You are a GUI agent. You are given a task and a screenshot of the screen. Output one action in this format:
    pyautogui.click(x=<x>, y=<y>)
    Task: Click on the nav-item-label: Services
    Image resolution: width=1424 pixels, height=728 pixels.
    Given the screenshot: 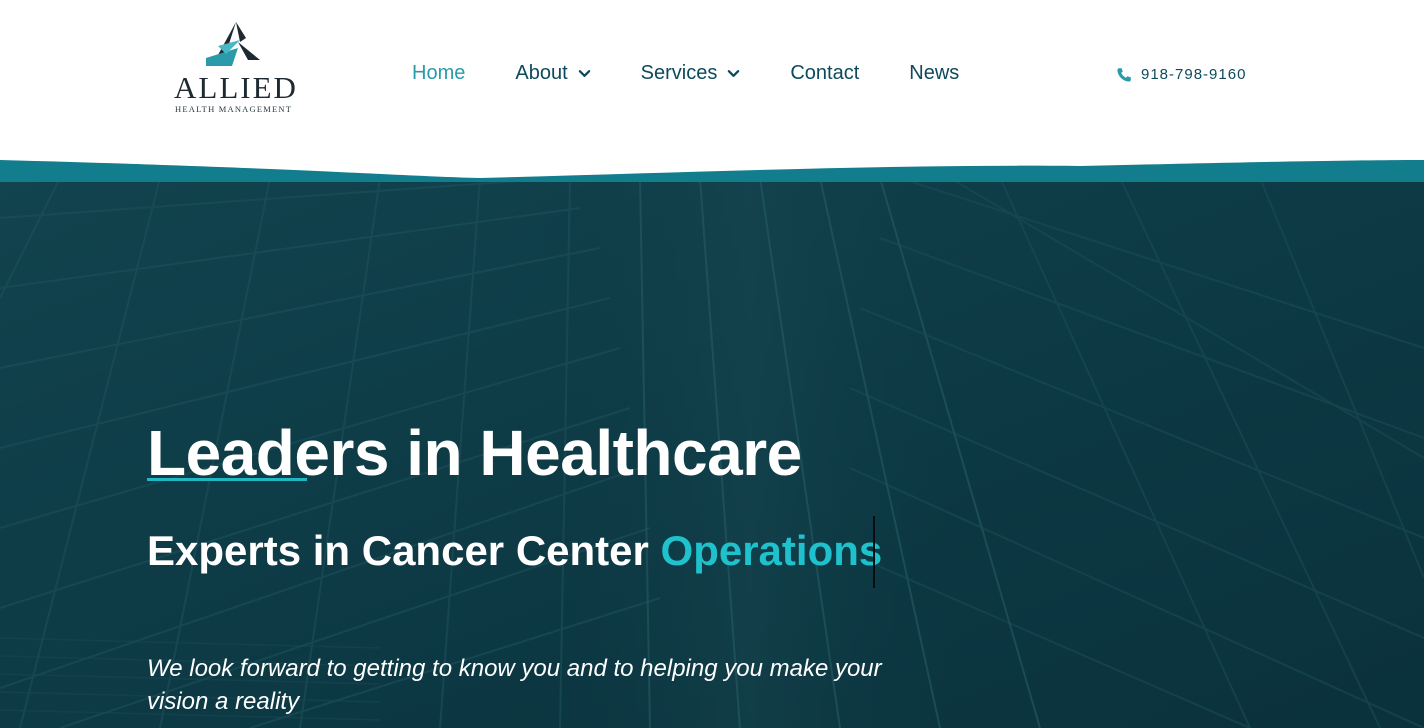 What is the action you would take?
    pyautogui.click(x=679, y=73)
    